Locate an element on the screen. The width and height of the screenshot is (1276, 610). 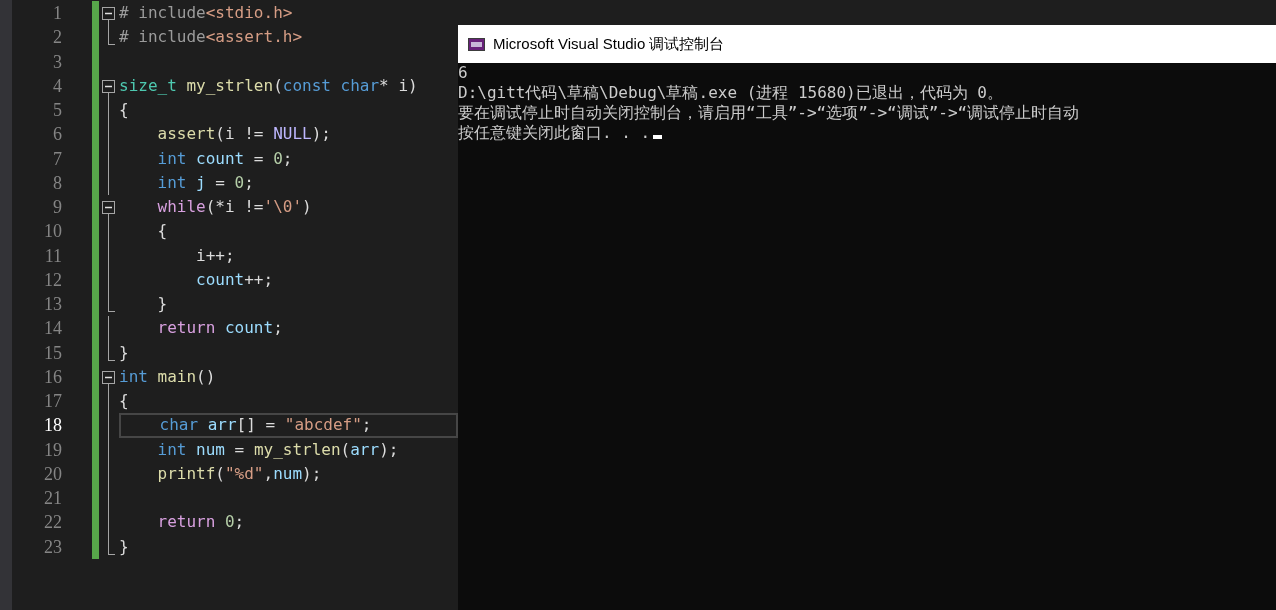
console-output-line: 6 is located at coordinates (463, 73).